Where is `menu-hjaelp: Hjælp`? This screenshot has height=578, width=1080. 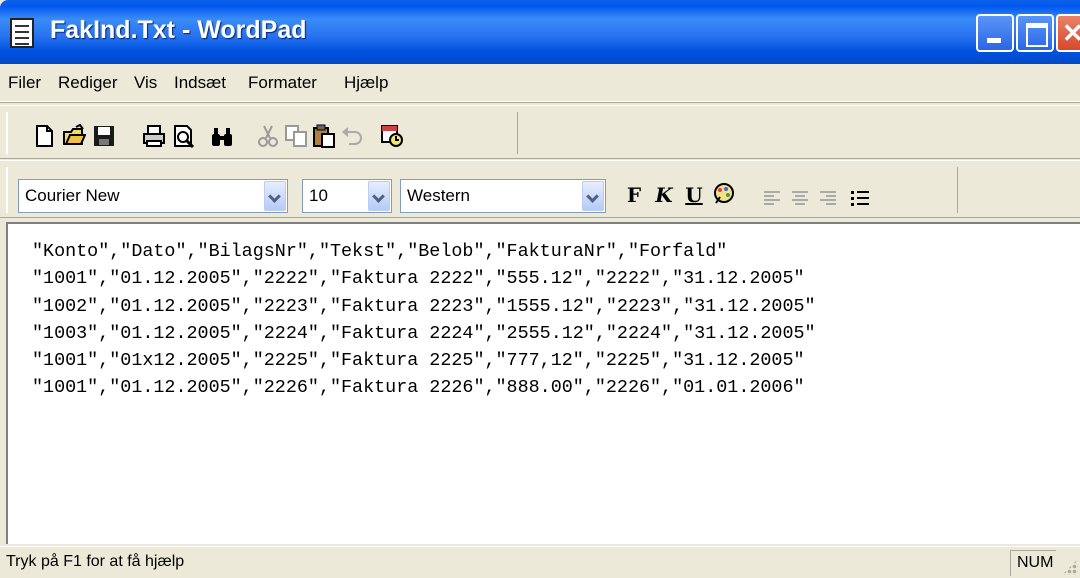 menu-hjaelp: Hjælp is located at coordinates (366, 83).